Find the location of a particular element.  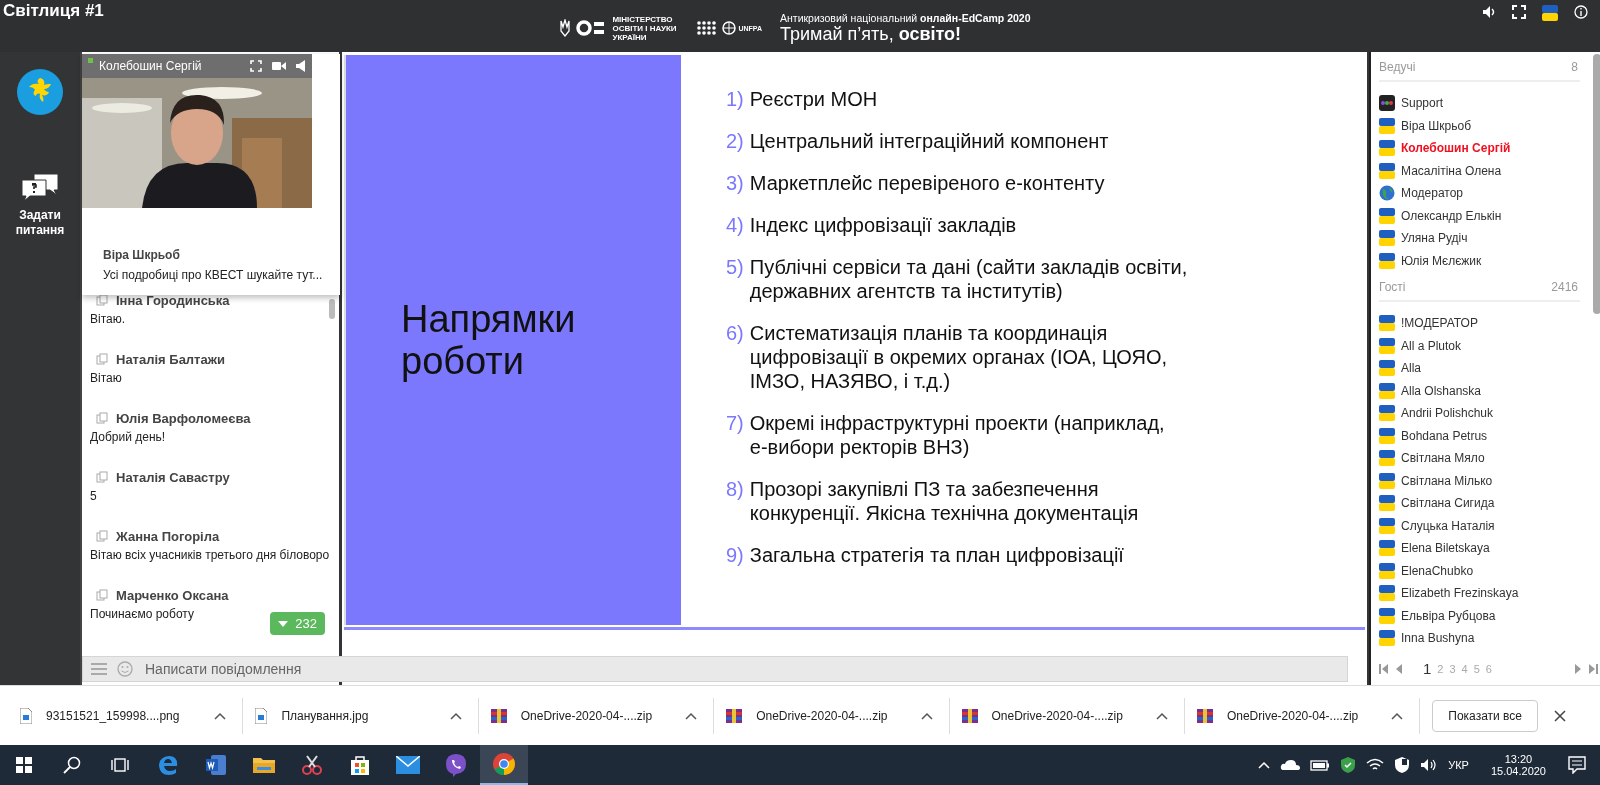

participant-name: Bohdana Petrus is located at coordinates (1444, 435).